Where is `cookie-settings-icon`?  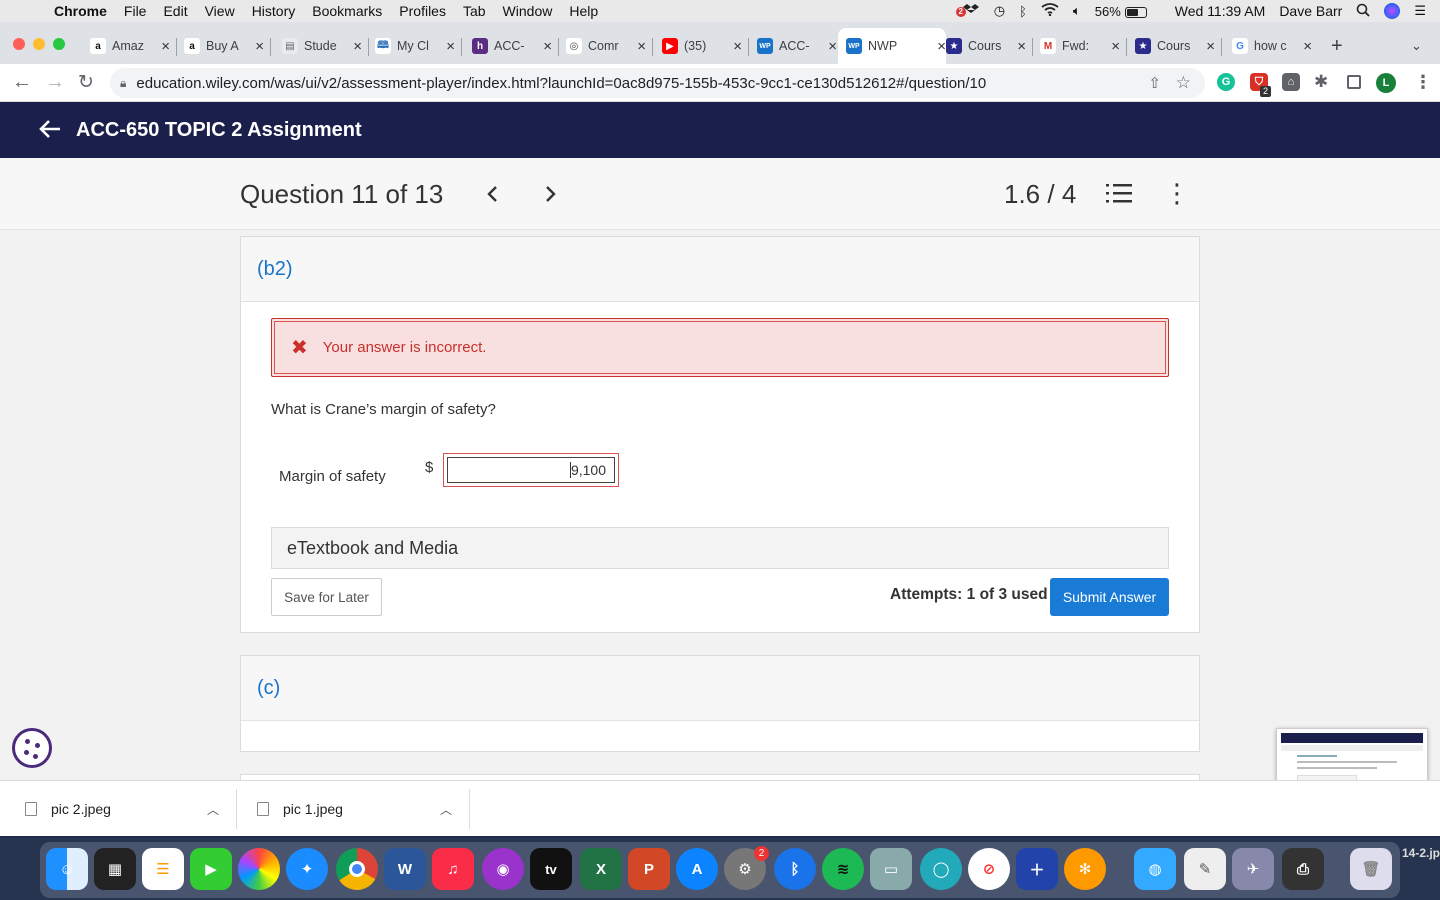 cookie-settings-icon is located at coordinates (32, 748).